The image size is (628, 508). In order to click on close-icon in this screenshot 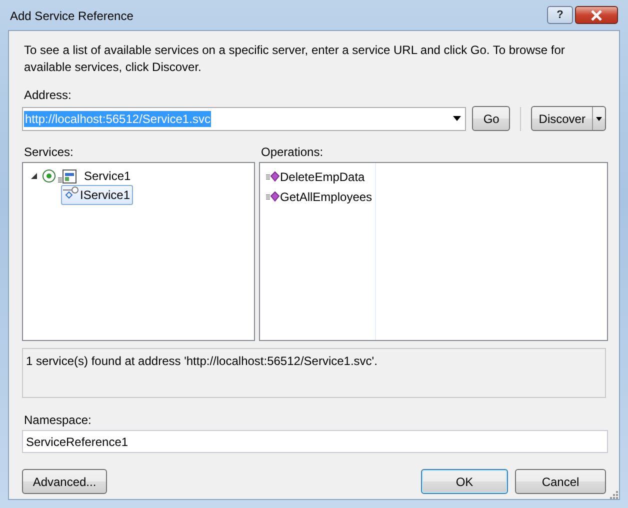, I will do `click(596, 15)`.